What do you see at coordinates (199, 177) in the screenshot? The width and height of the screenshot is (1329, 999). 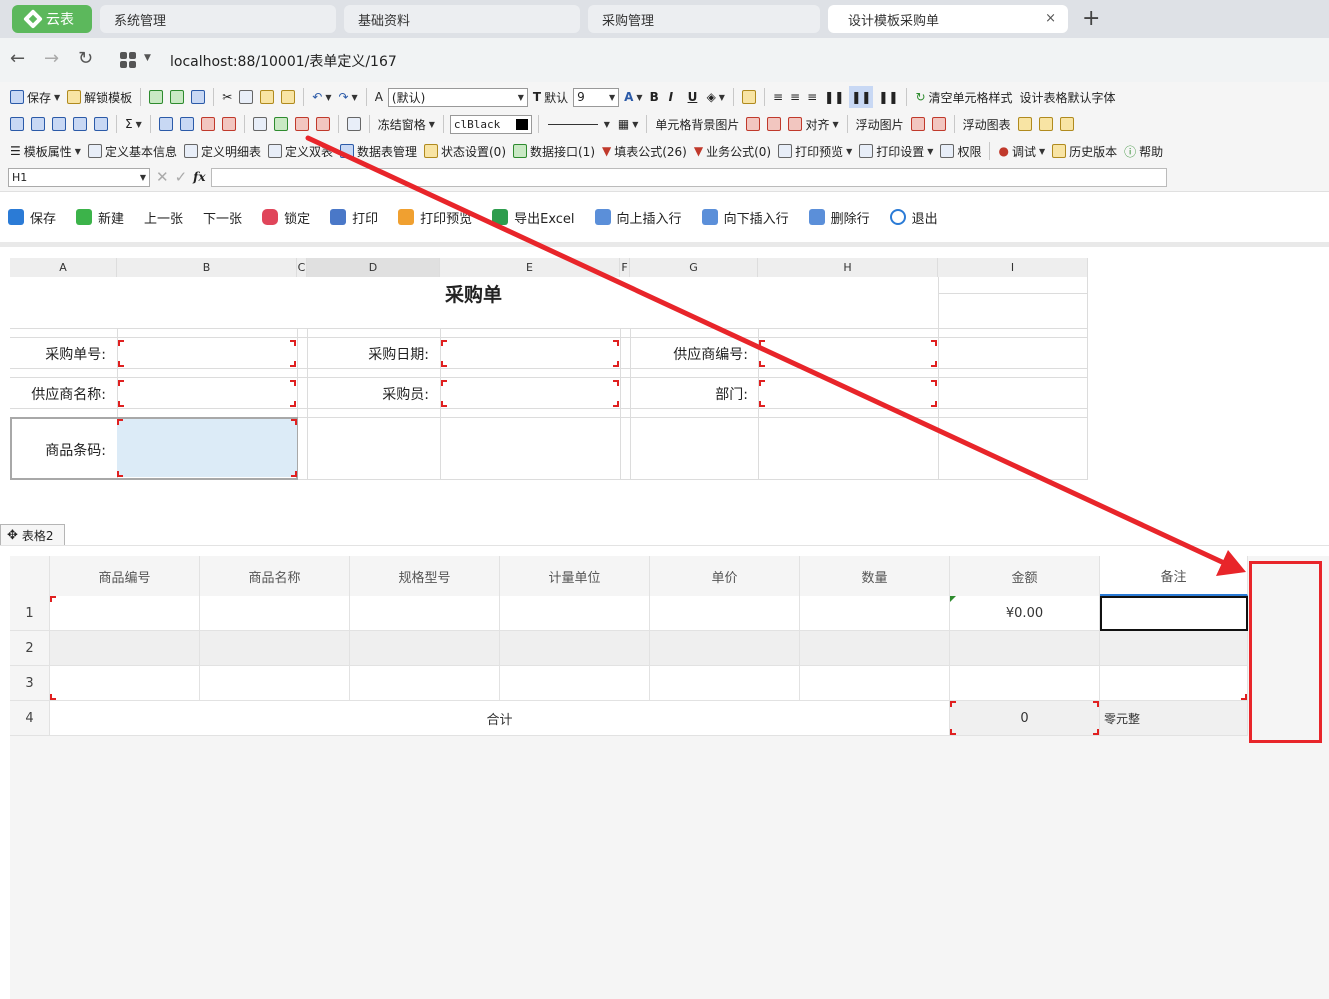 I see `function-icon: fx` at bounding box center [199, 177].